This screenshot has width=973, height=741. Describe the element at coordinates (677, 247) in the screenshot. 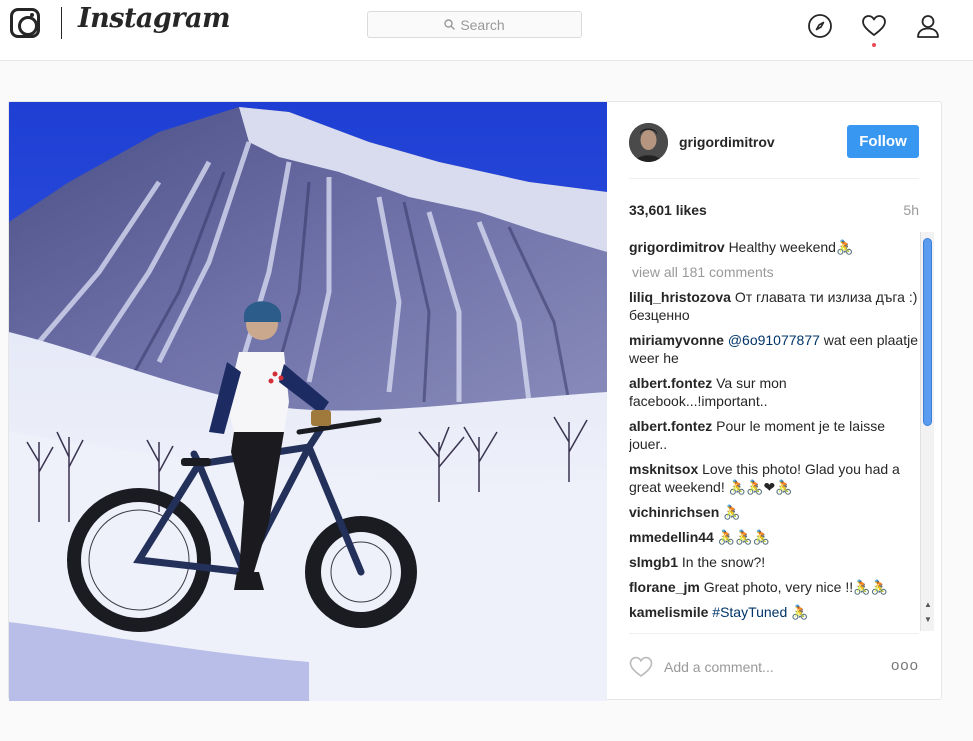

I see `caption-username: grigordimitrov` at that location.